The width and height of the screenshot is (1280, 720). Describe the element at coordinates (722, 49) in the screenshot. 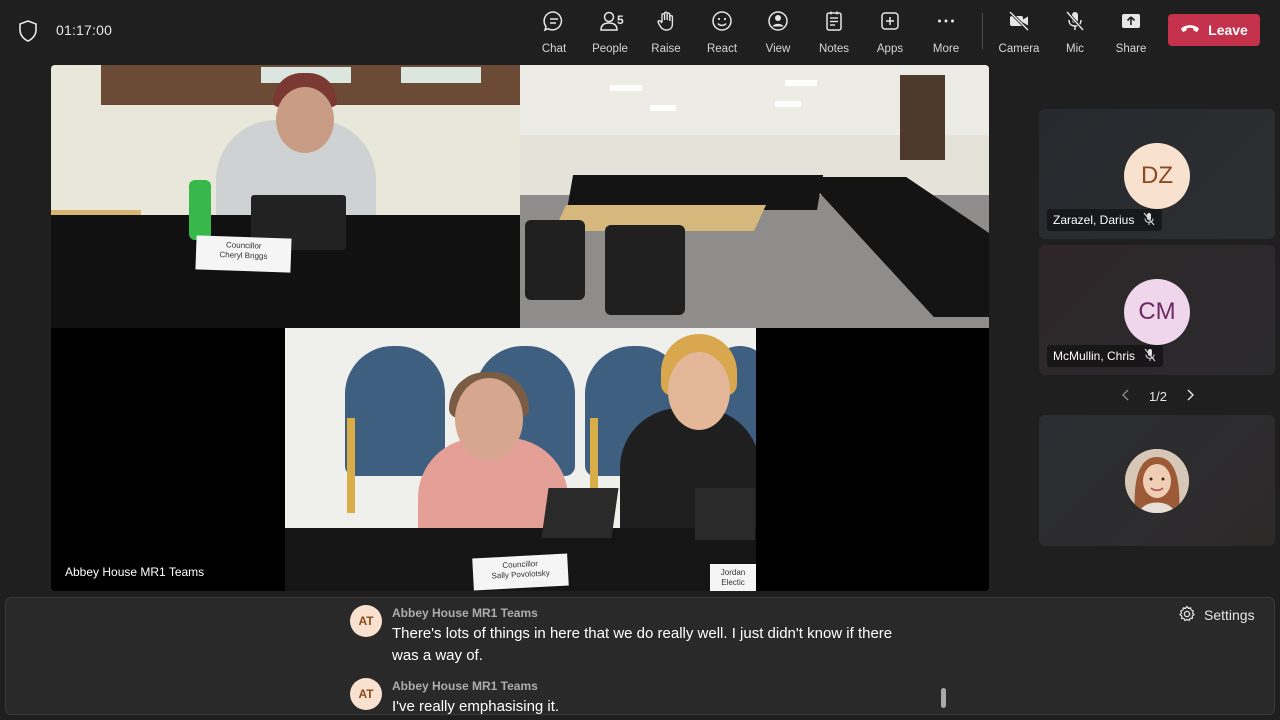

I see `react-label: React` at that location.